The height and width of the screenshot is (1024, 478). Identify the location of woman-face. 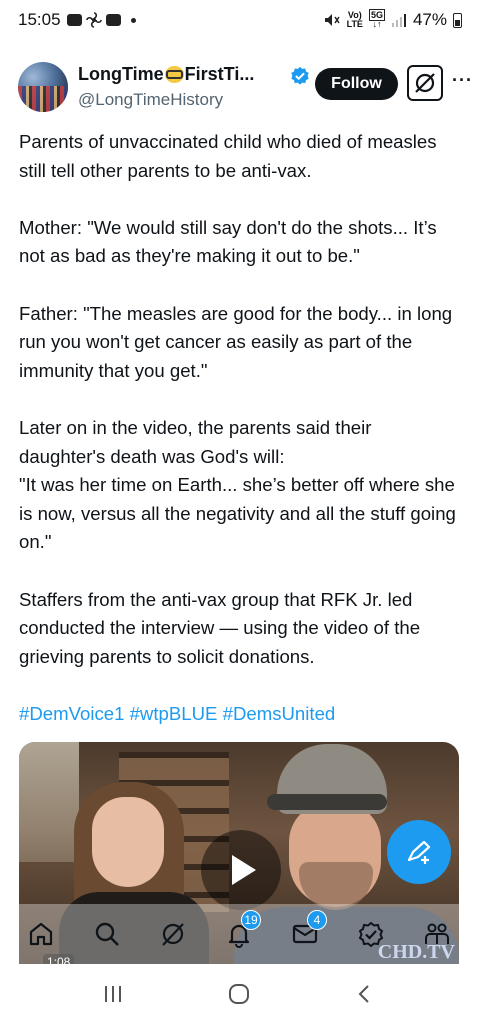
(128, 842).